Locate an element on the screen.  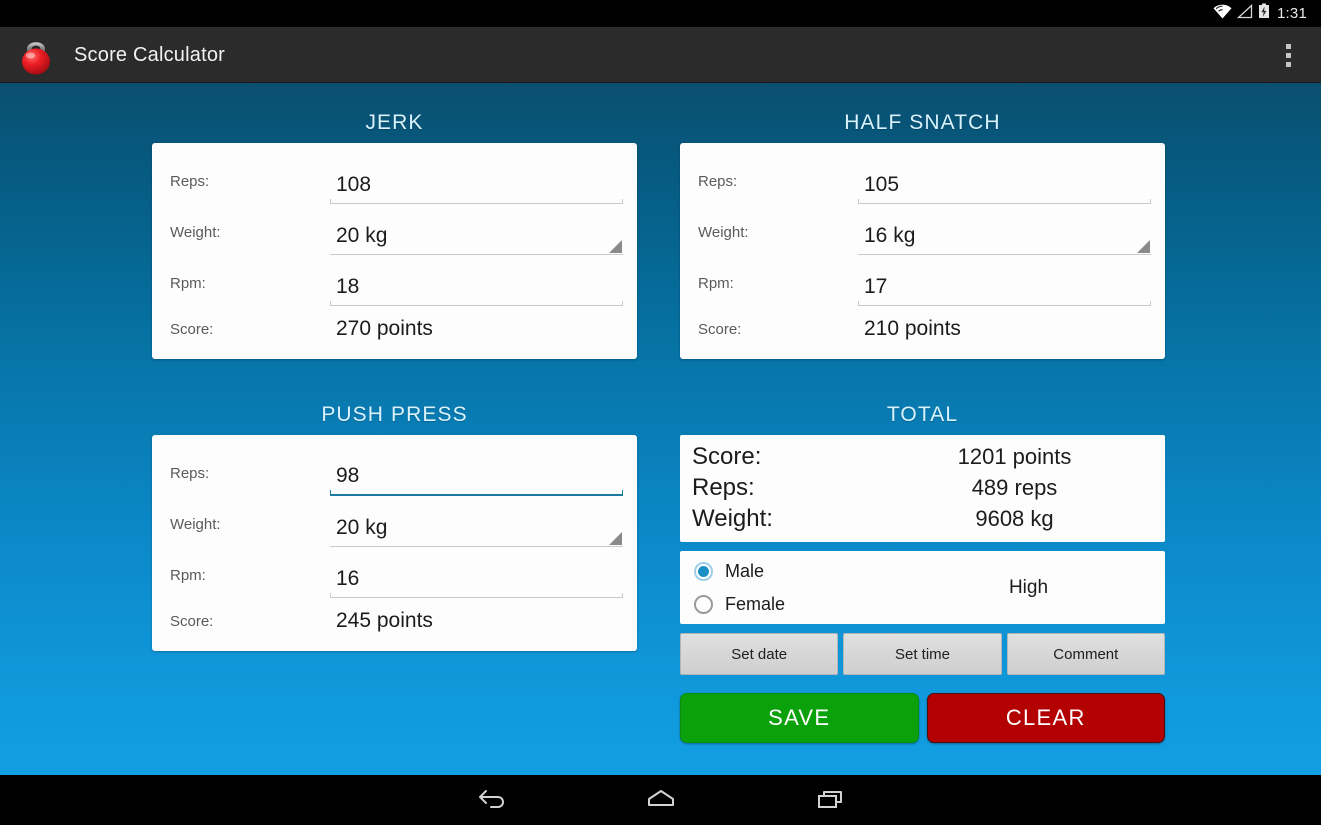
field-row-reps: Reps: 108 is located at coordinates (392, 178).